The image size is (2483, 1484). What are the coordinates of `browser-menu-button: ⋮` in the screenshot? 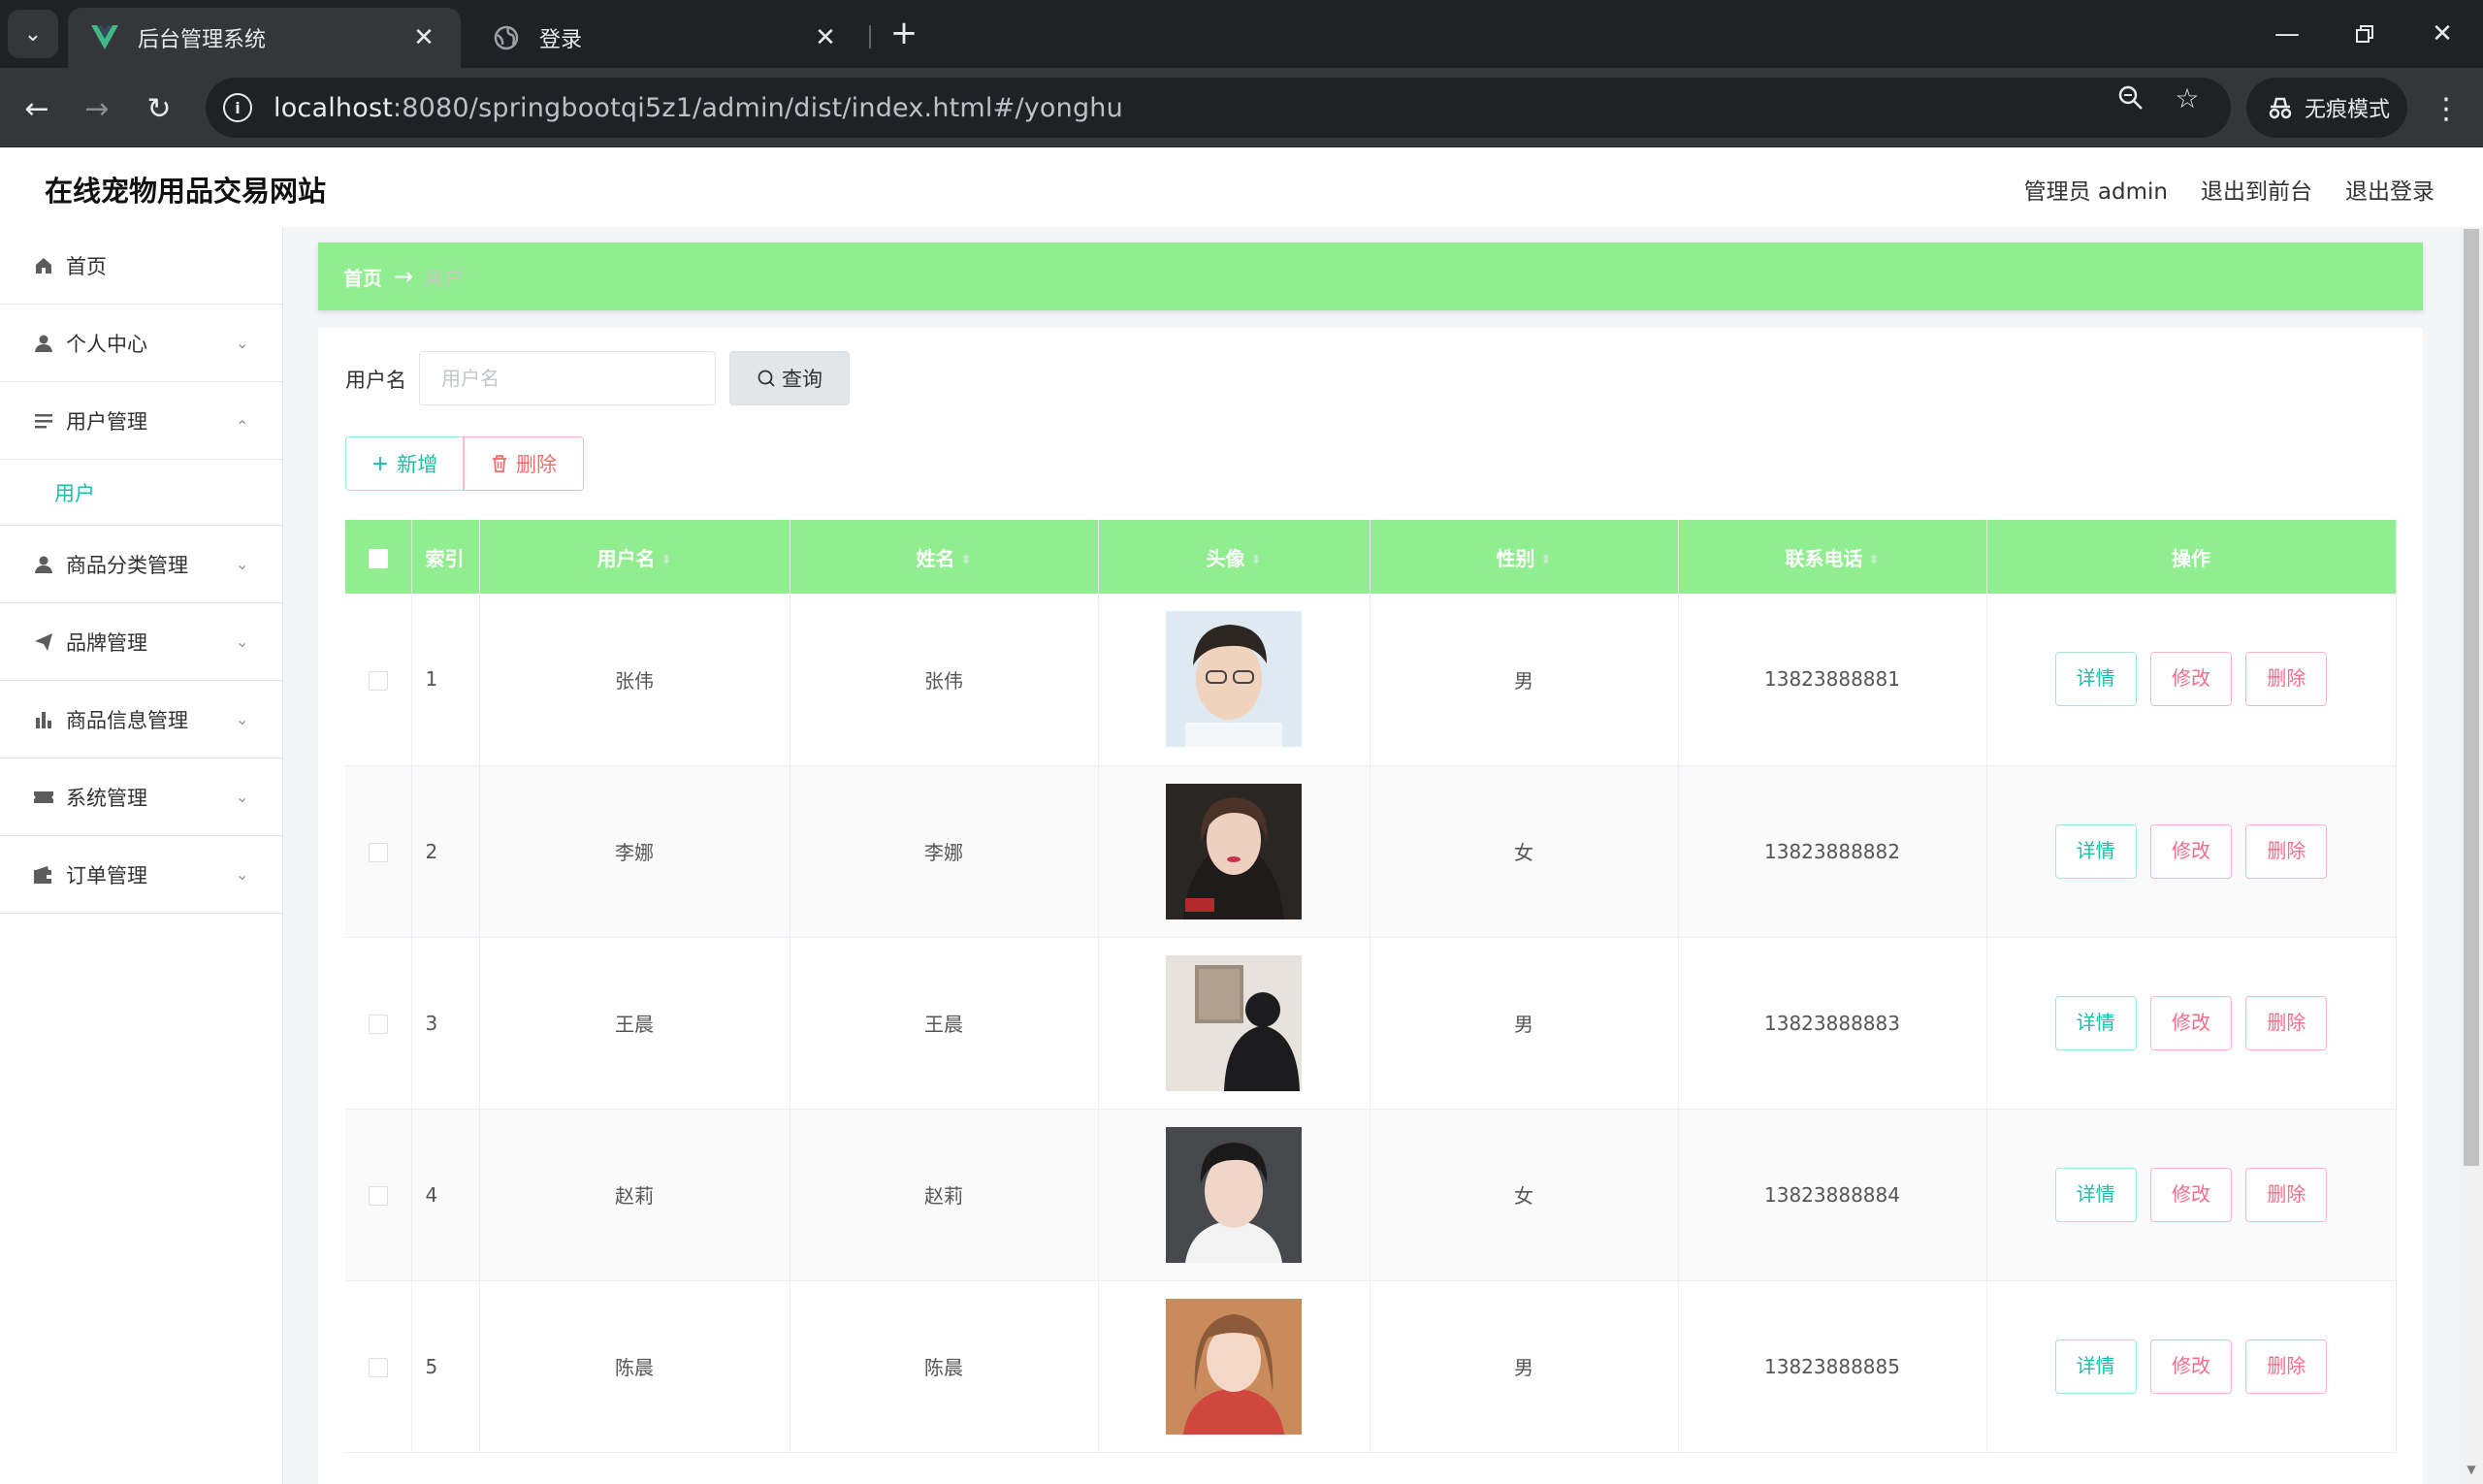 It's located at (2446, 109).